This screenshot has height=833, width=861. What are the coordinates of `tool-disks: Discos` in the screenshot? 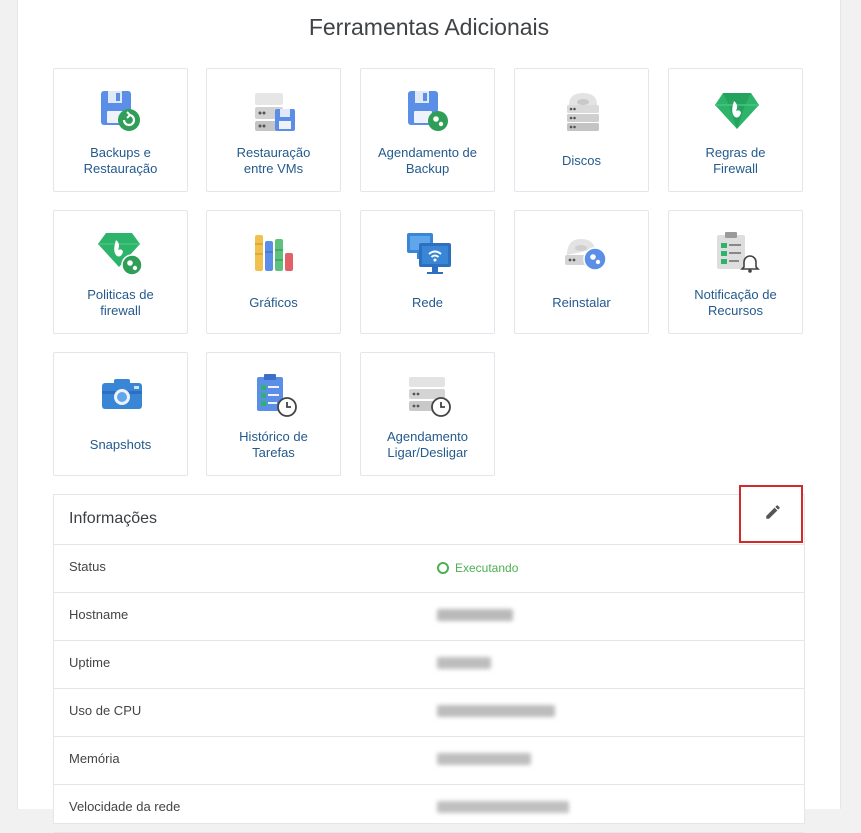 It's located at (581, 130).